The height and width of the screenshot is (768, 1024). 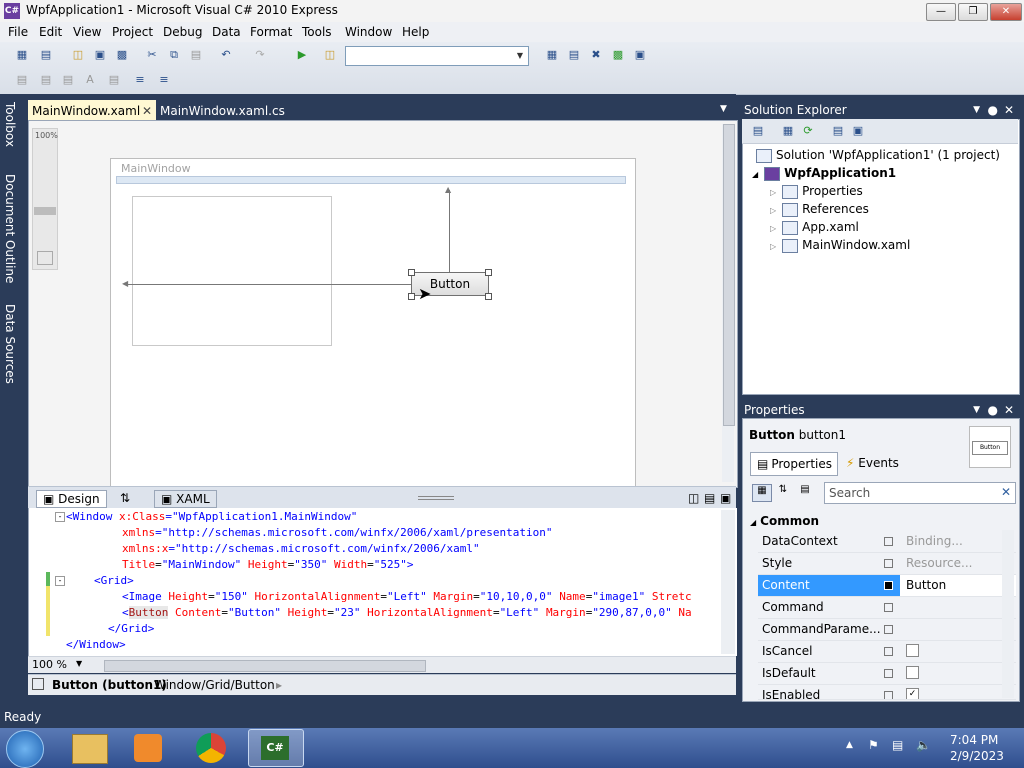 I want to click on property-row: IsEnabled ✓, so click(x=887, y=692).